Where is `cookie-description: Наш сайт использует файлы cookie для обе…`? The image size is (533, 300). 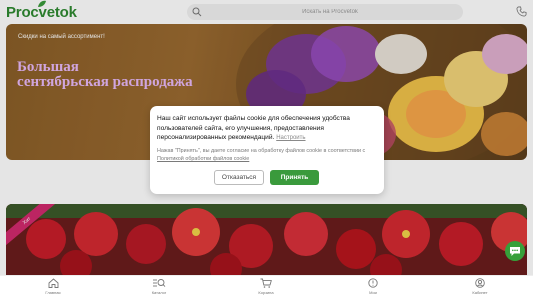
cookie-description: Наш сайт использует файлы cookie для обе… is located at coordinates (253, 128).